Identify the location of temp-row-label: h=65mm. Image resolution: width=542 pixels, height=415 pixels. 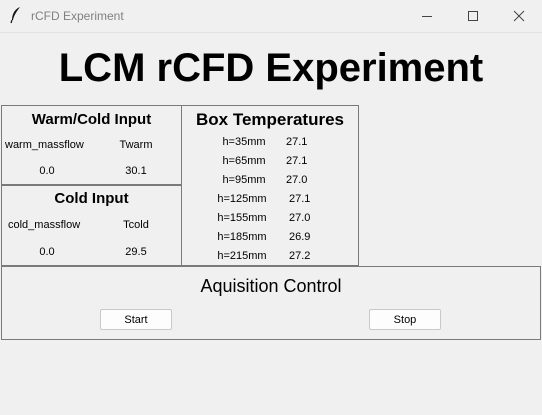
(244, 161).